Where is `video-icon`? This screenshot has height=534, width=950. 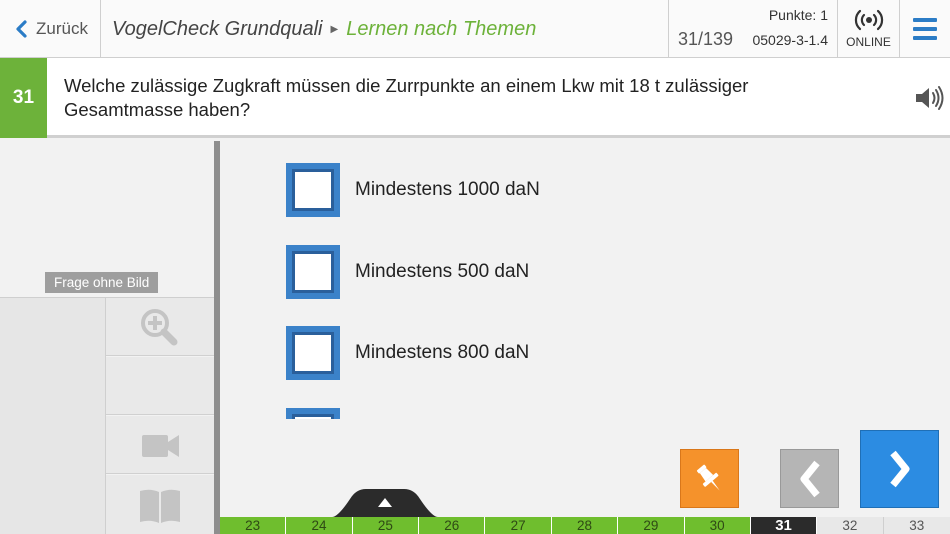
video-icon is located at coordinates (160, 445).